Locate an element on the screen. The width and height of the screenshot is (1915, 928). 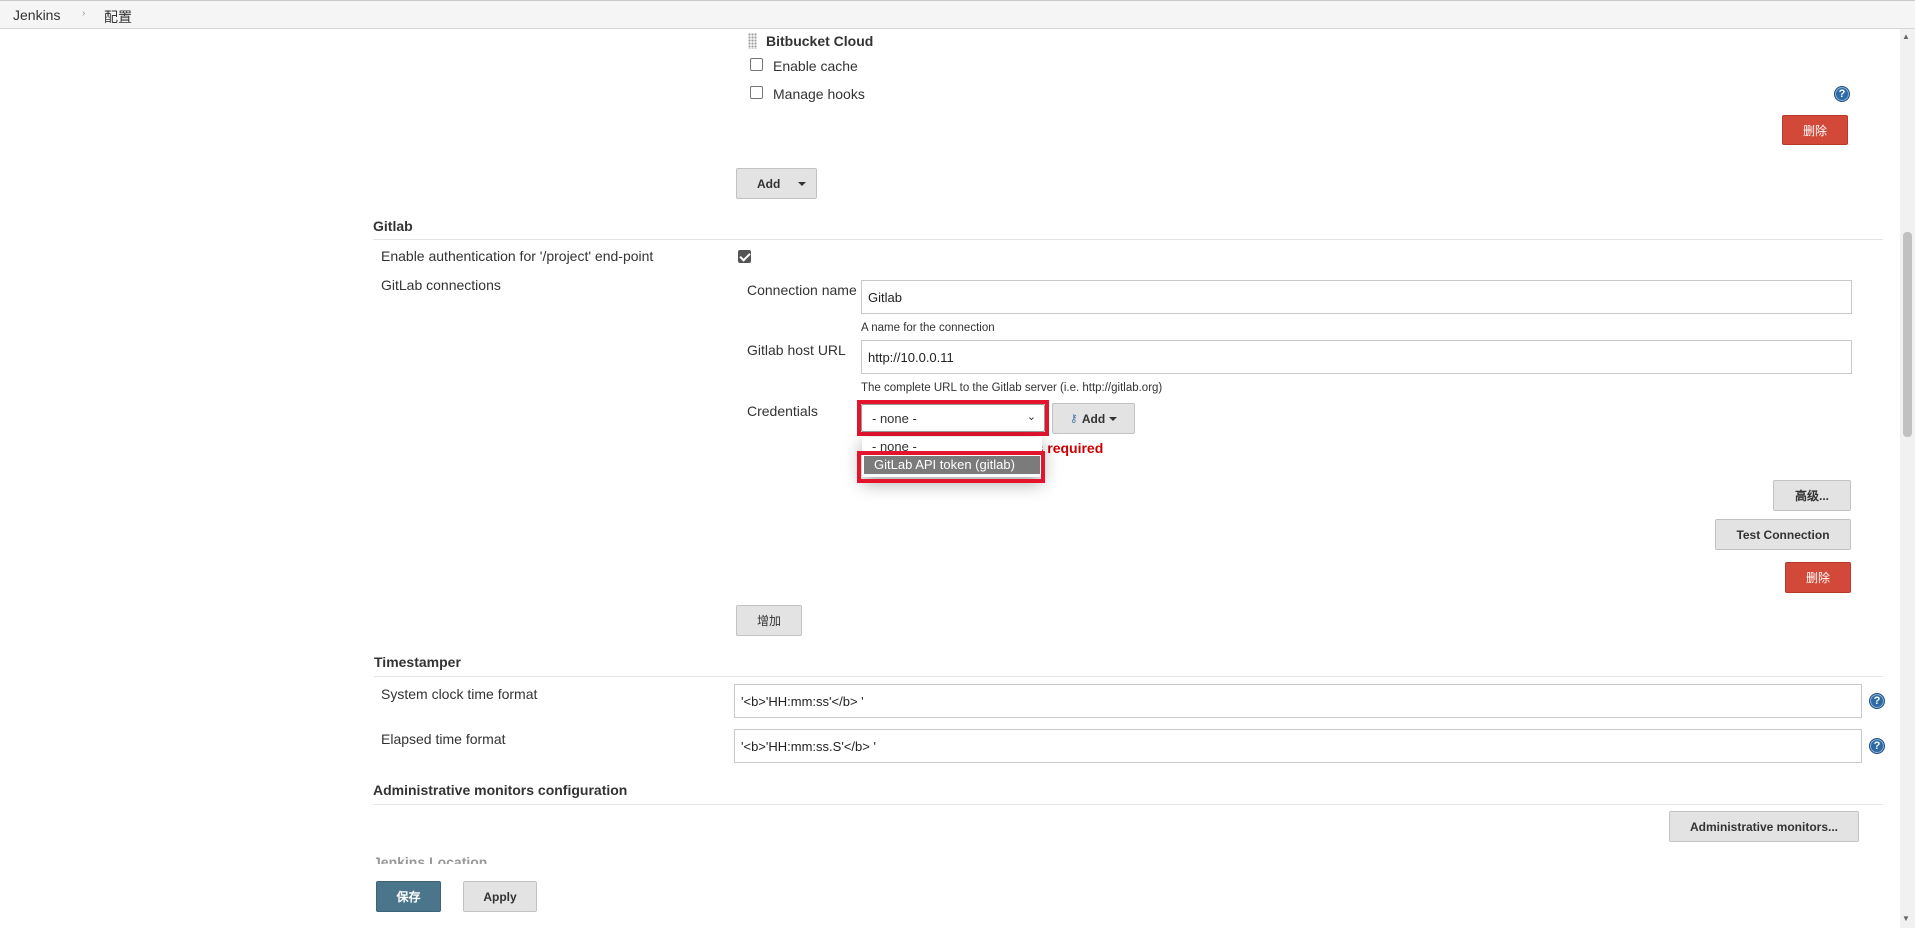
bitbucket-add-button: Add is located at coordinates (776, 183).